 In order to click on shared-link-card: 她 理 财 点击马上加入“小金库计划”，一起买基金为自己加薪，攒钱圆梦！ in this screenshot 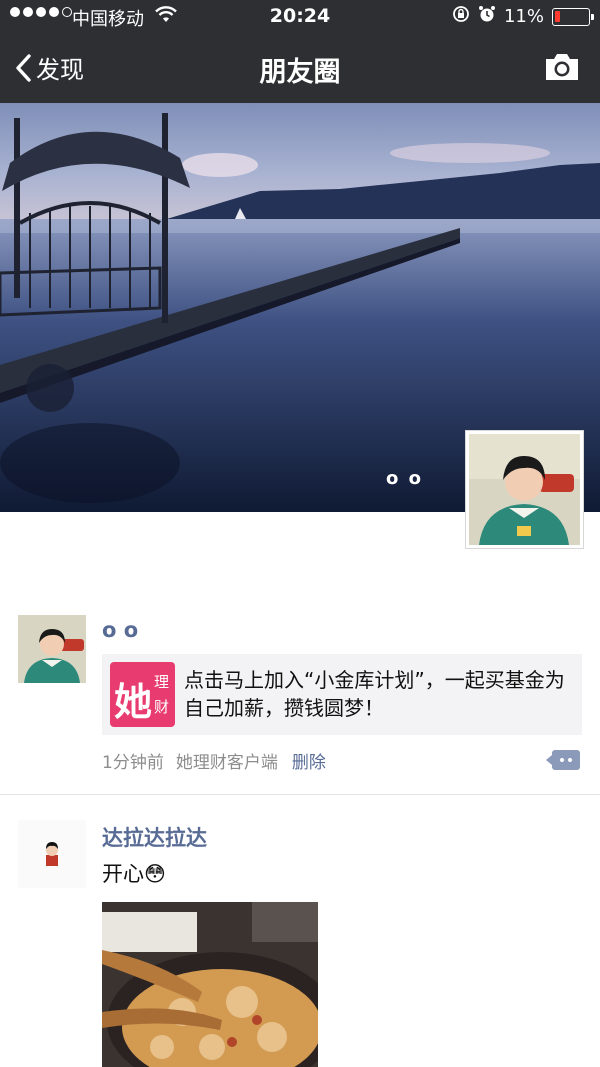, I will do `click(342, 694)`.